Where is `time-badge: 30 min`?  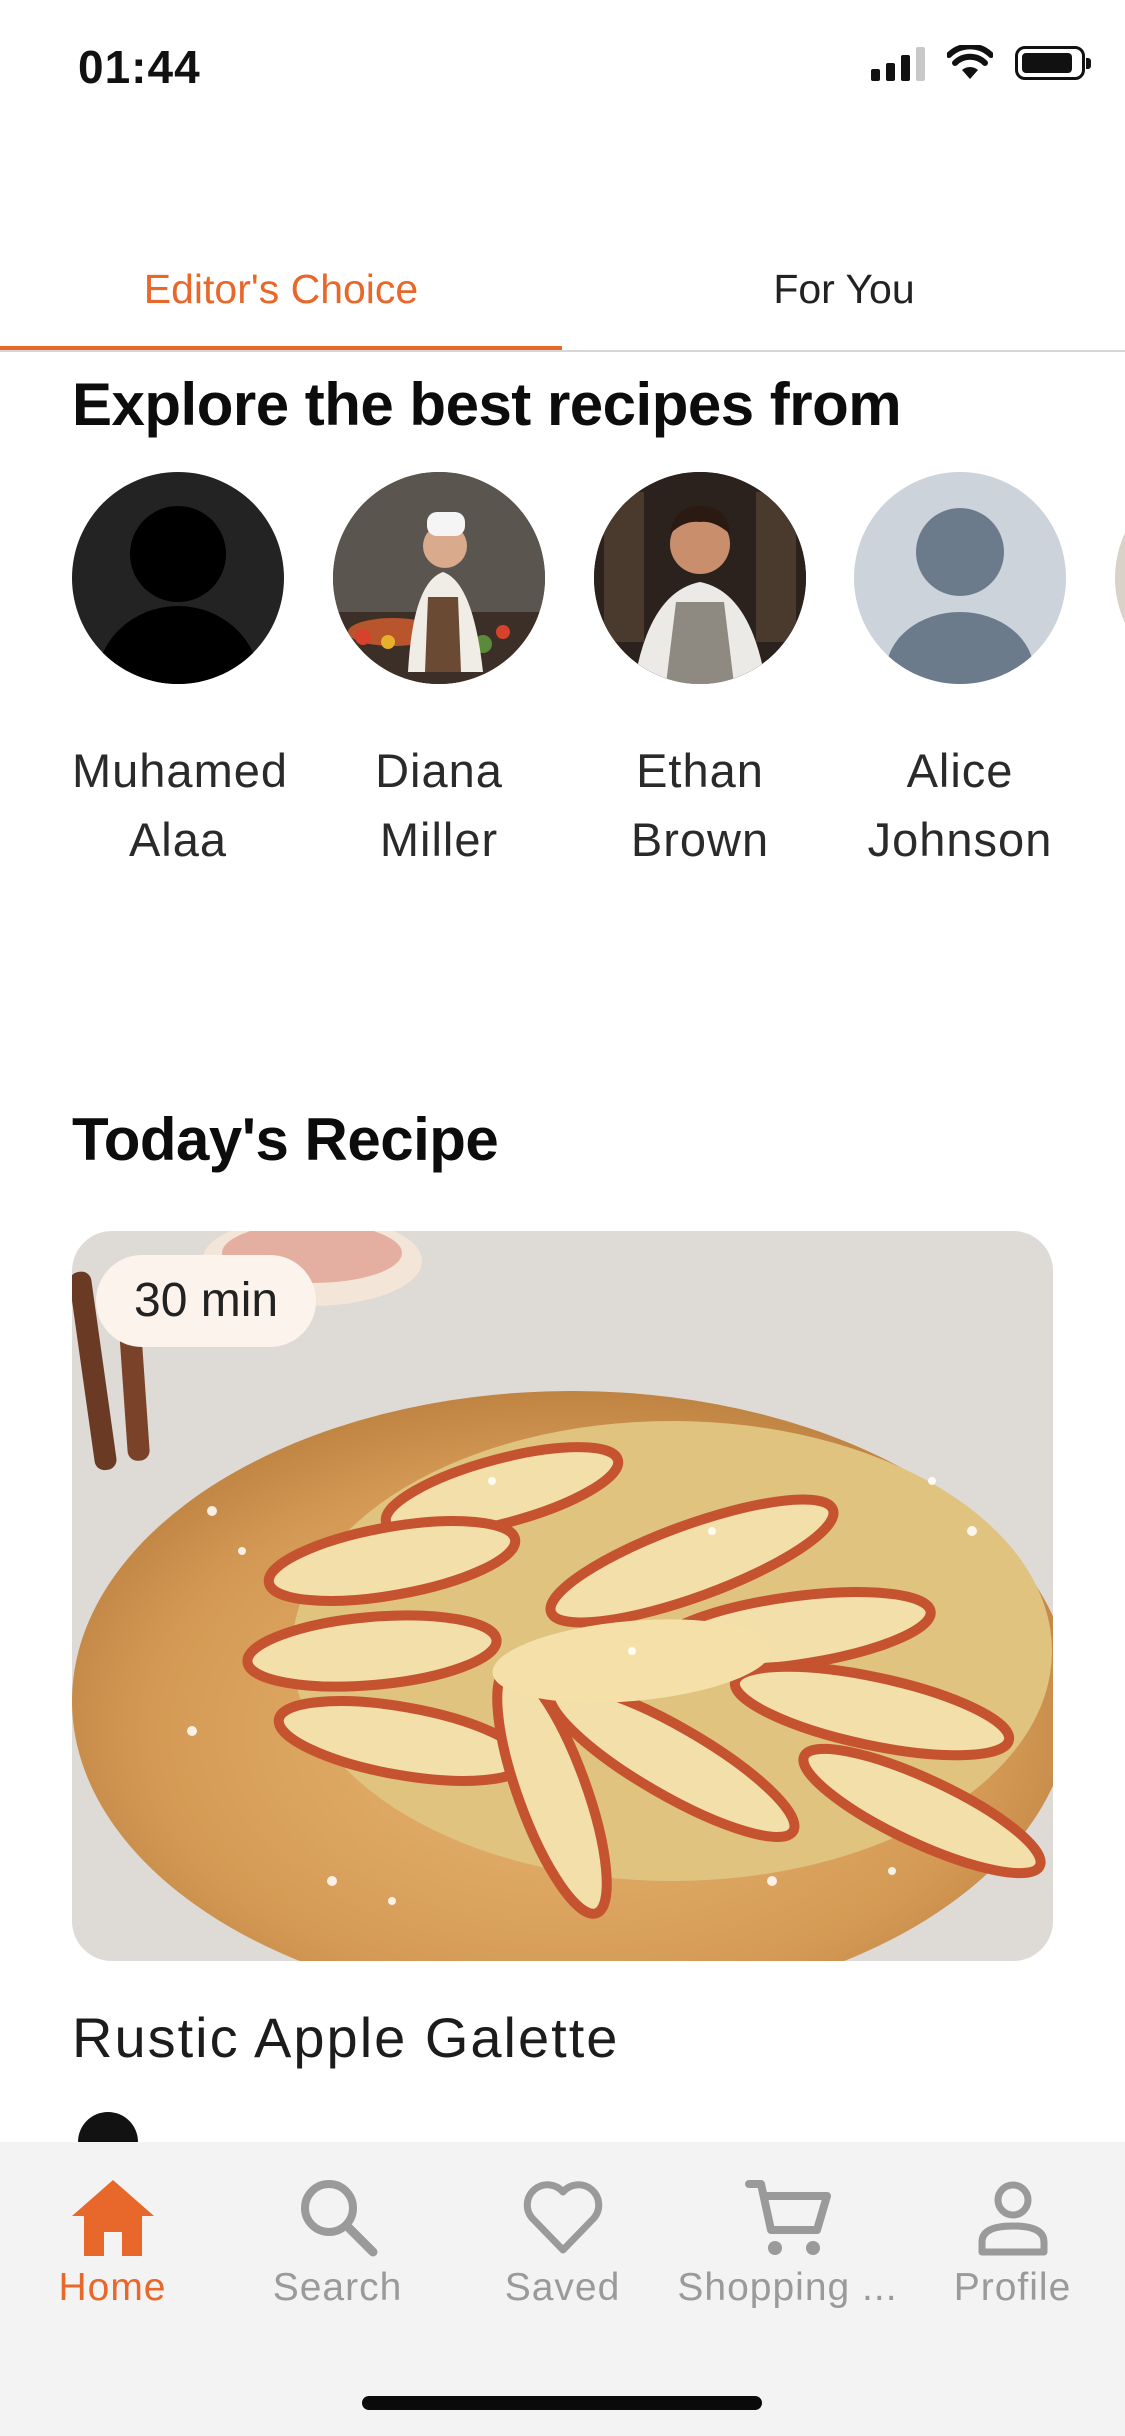 time-badge: 30 min is located at coordinates (206, 1301).